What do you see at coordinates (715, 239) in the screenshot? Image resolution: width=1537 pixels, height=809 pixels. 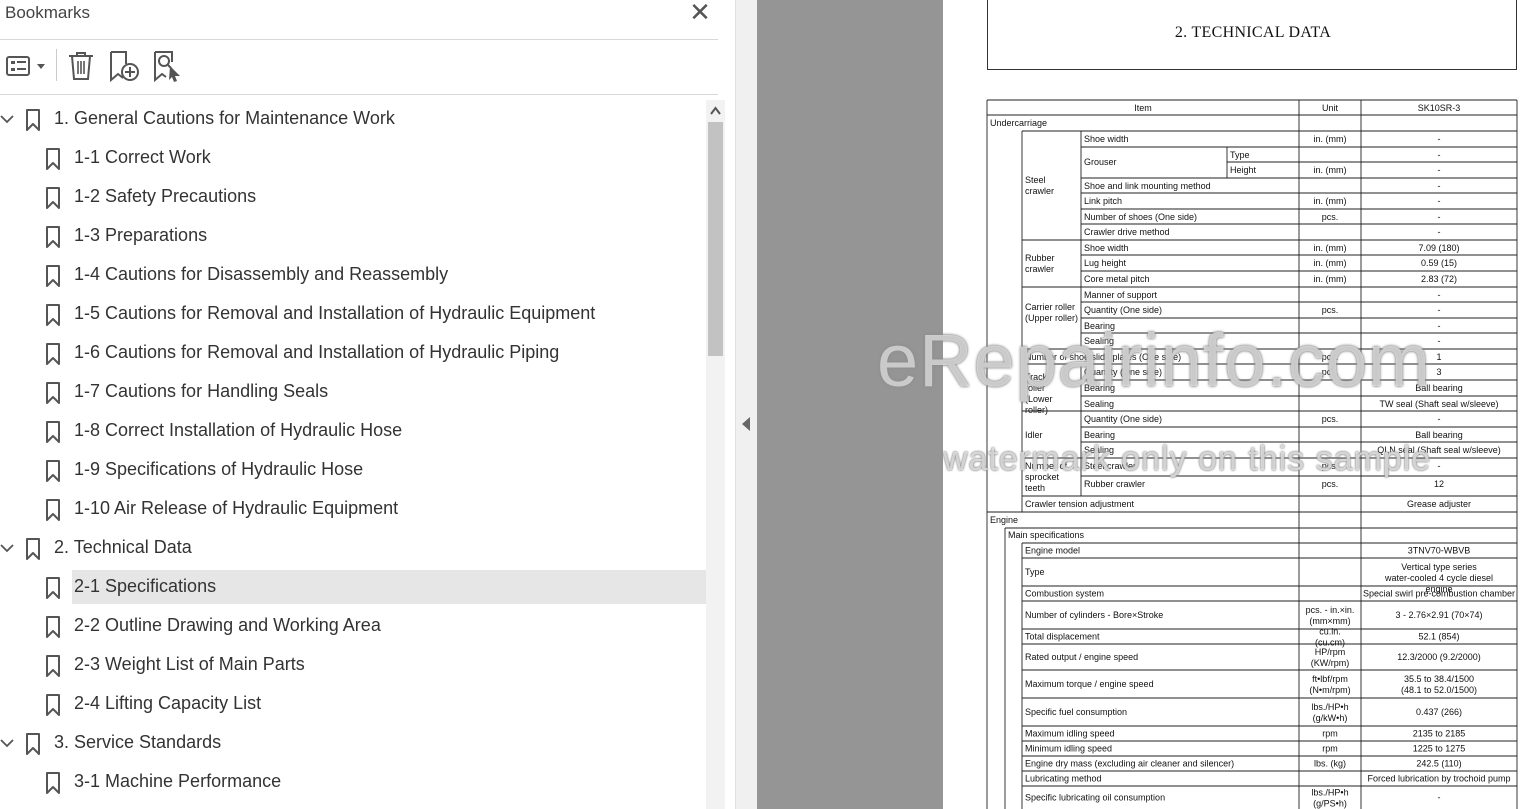 I see `scrollbar-thumb` at bounding box center [715, 239].